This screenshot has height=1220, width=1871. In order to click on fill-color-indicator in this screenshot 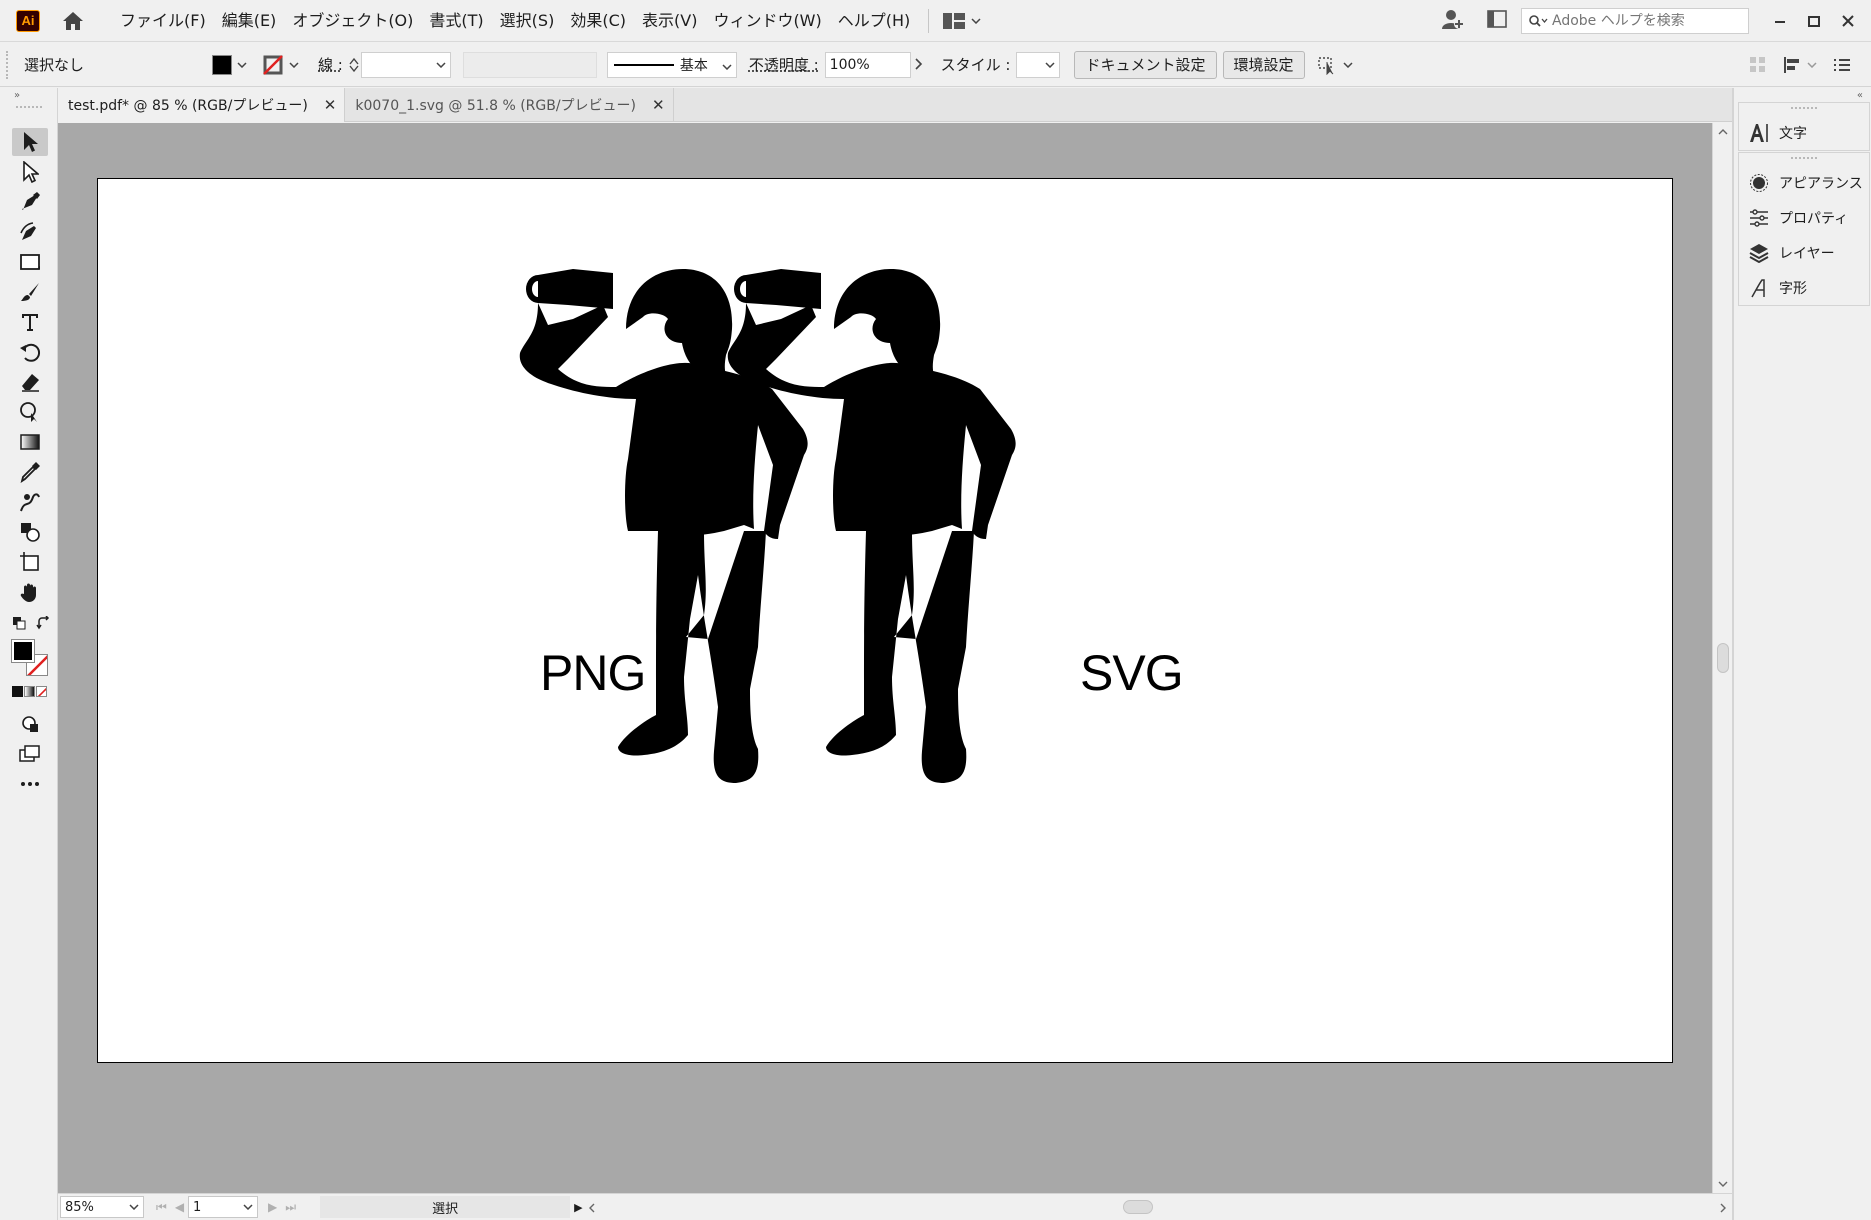, I will do `click(23, 651)`.